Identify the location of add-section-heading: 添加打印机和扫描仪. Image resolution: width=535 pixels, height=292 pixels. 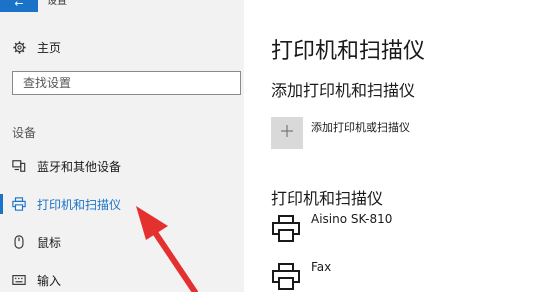
(343, 90).